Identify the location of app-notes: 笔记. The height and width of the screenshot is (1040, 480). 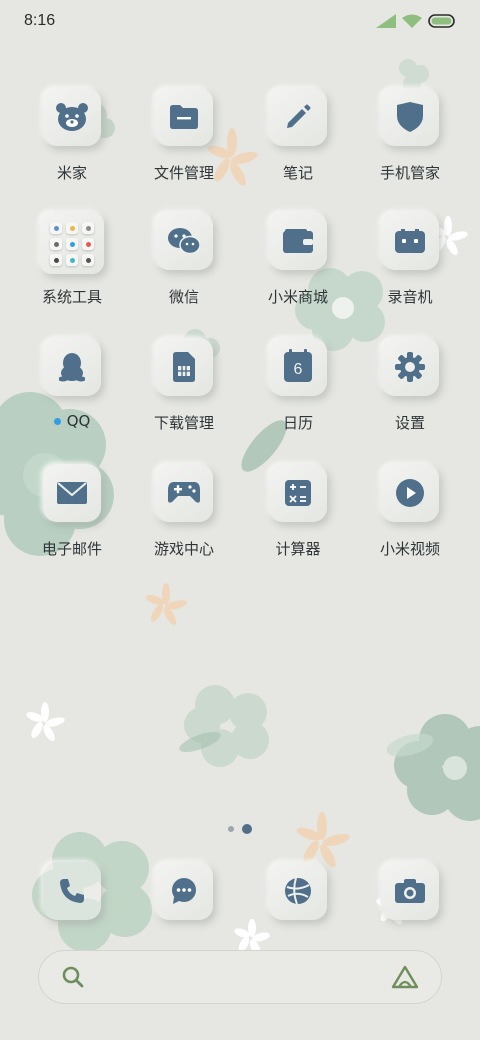
(298, 135).